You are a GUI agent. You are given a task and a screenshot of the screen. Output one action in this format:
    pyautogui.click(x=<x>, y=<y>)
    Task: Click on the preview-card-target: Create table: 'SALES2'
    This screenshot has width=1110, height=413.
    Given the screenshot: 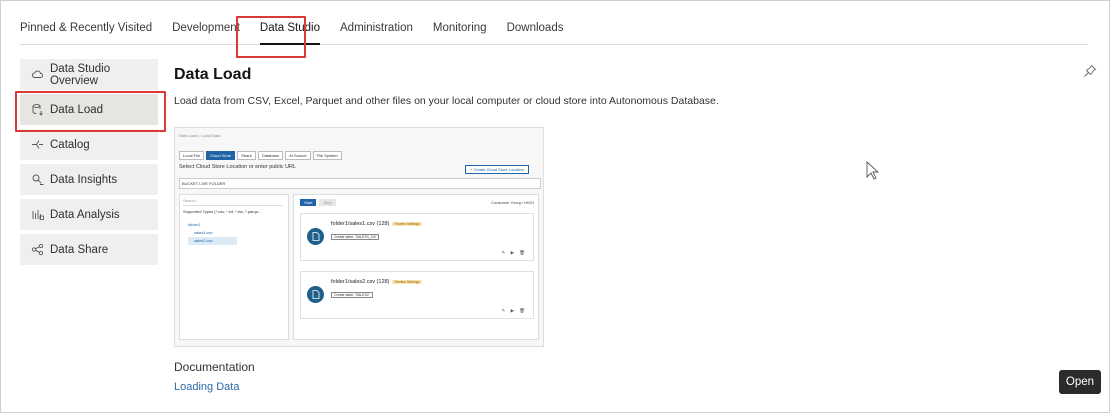 What is the action you would take?
    pyautogui.click(x=352, y=295)
    